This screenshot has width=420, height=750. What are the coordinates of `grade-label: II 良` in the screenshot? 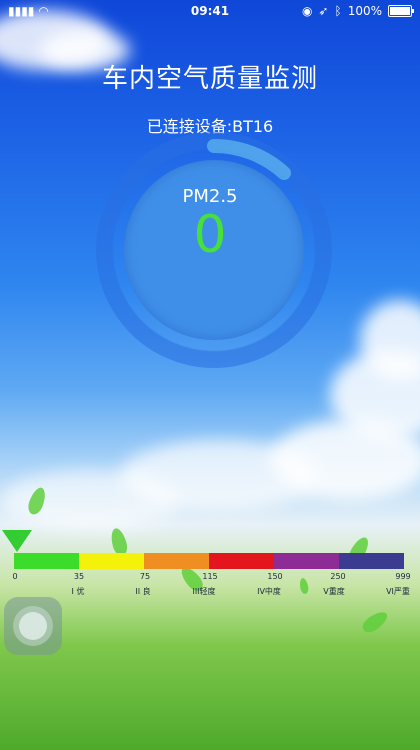 It's located at (143, 591).